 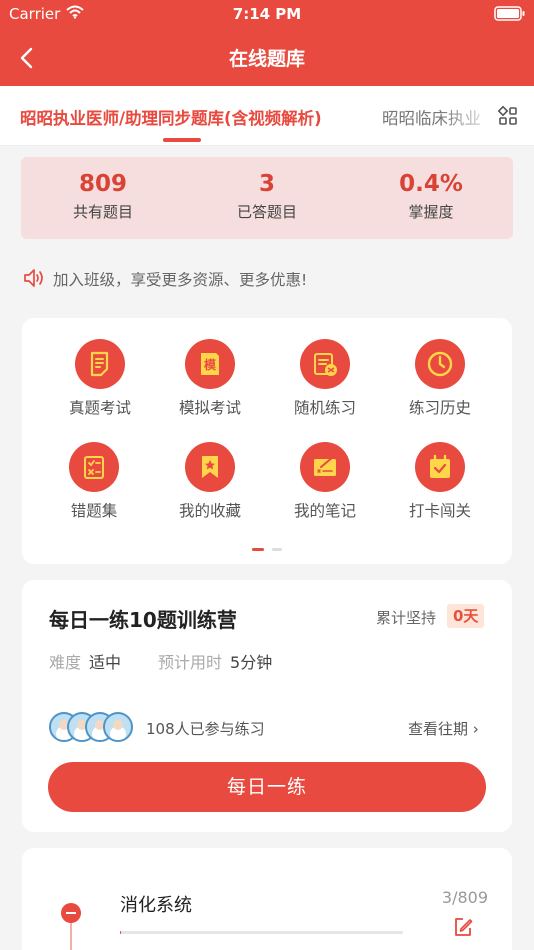 I want to click on bookmark-star-icon, so click(x=210, y=467).